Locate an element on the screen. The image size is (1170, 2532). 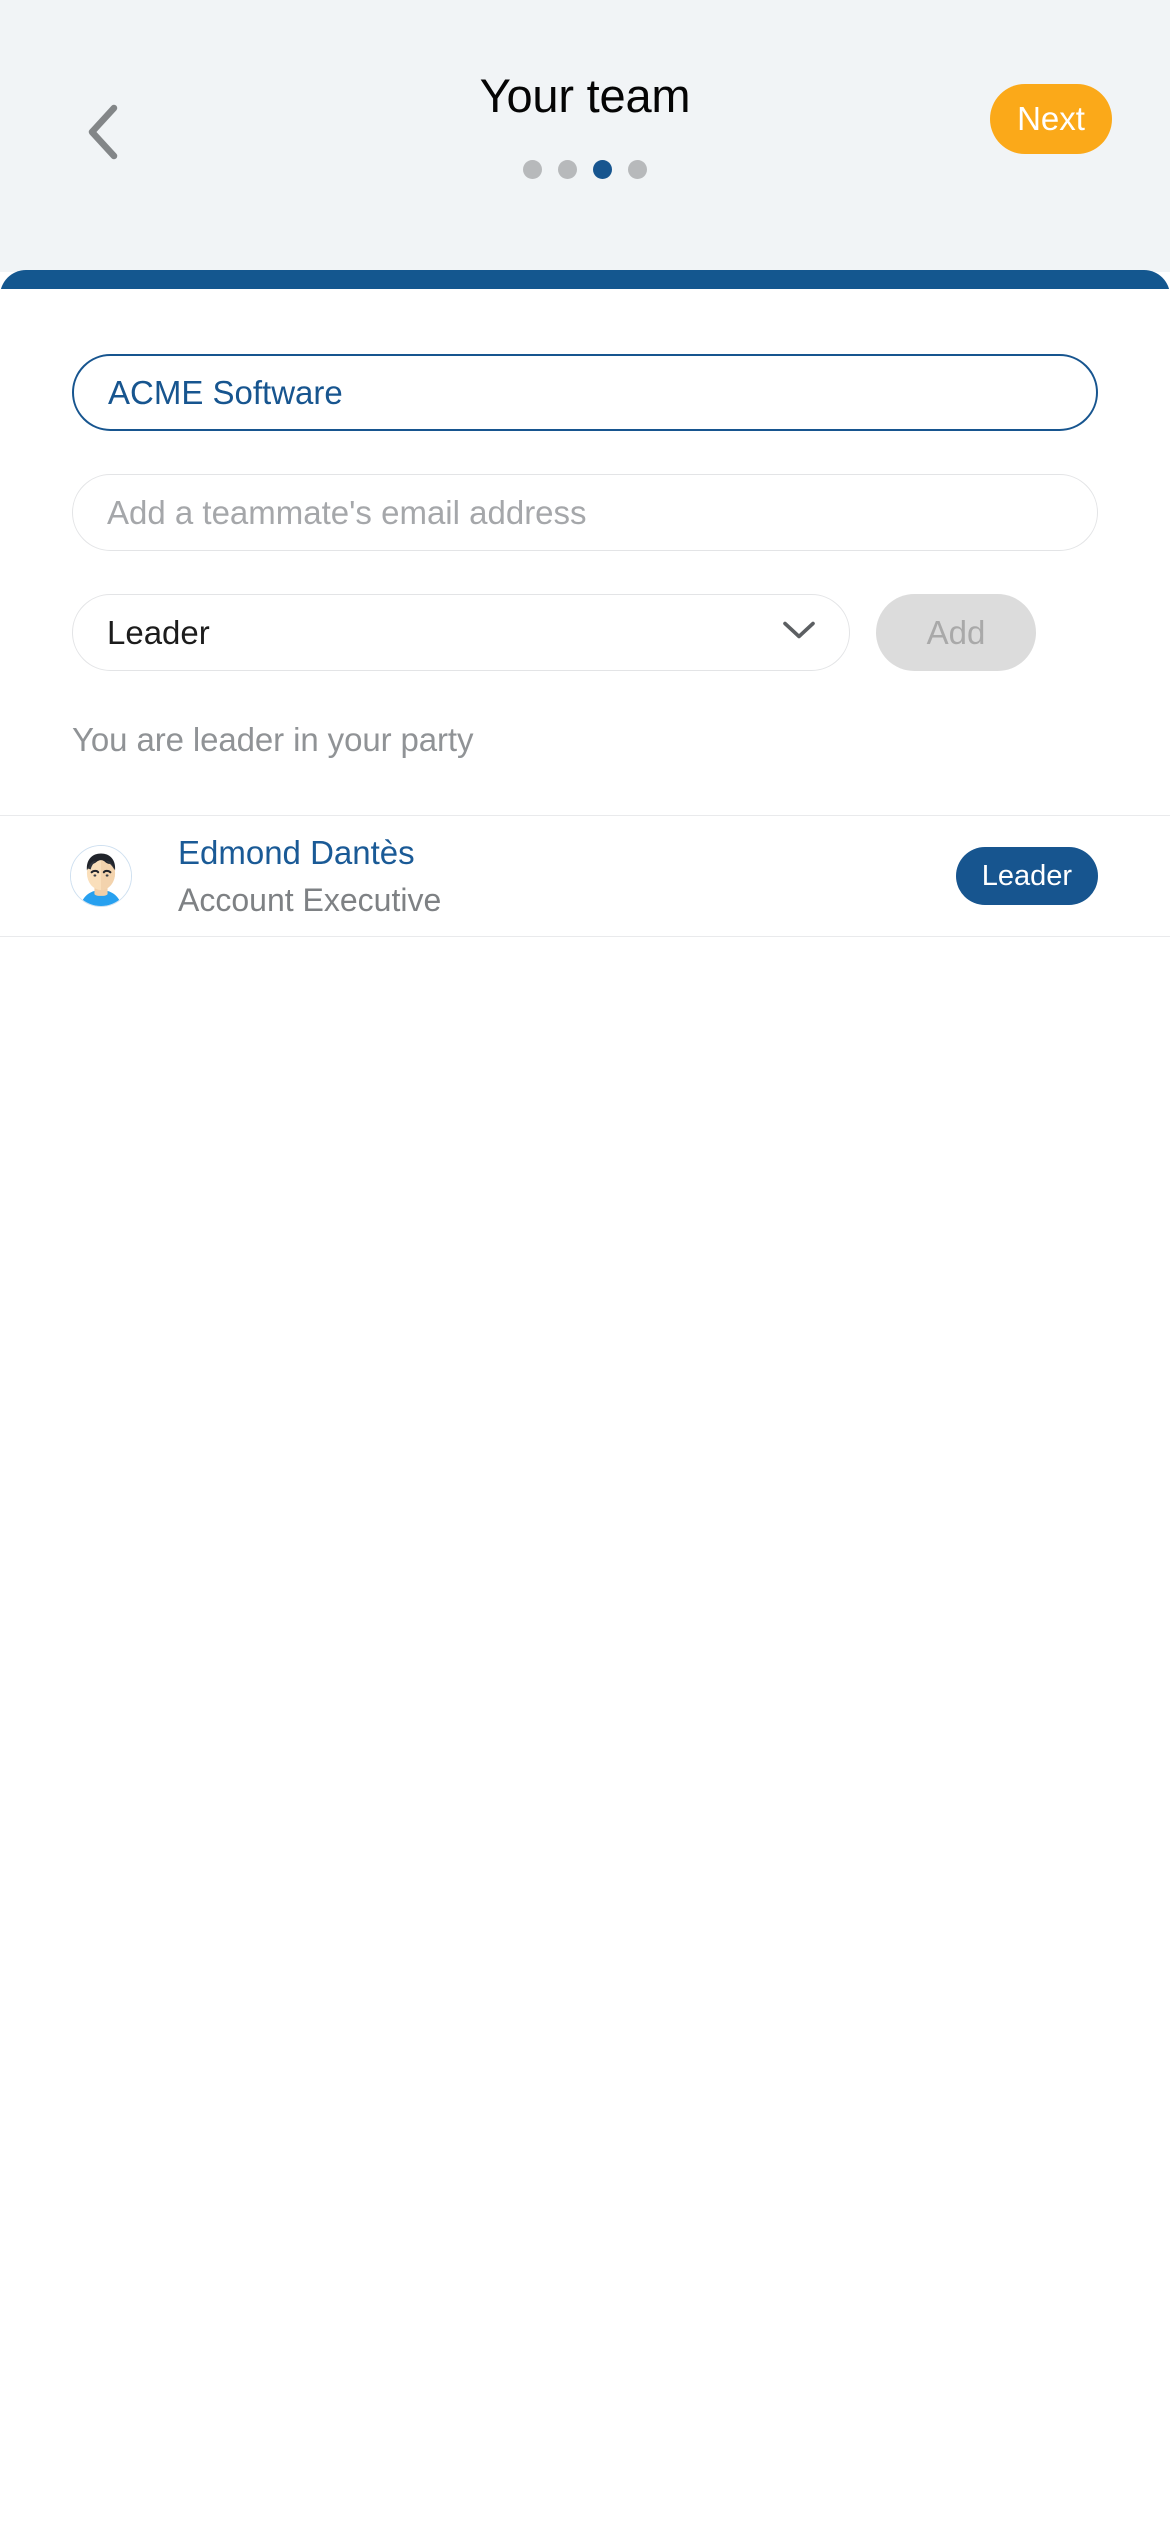
member-info: Edmond Dantès Account Executive is located at coordinates (567, 876).